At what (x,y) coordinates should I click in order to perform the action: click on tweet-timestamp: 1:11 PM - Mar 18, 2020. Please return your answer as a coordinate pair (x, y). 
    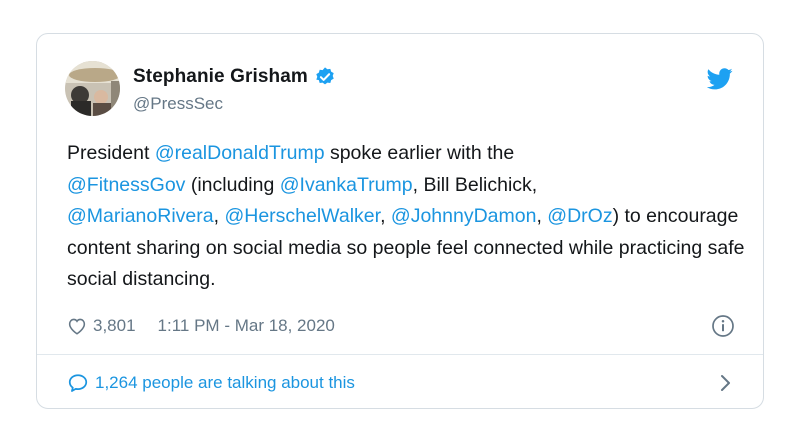
    Looking at the image, I should click on (246, 326).